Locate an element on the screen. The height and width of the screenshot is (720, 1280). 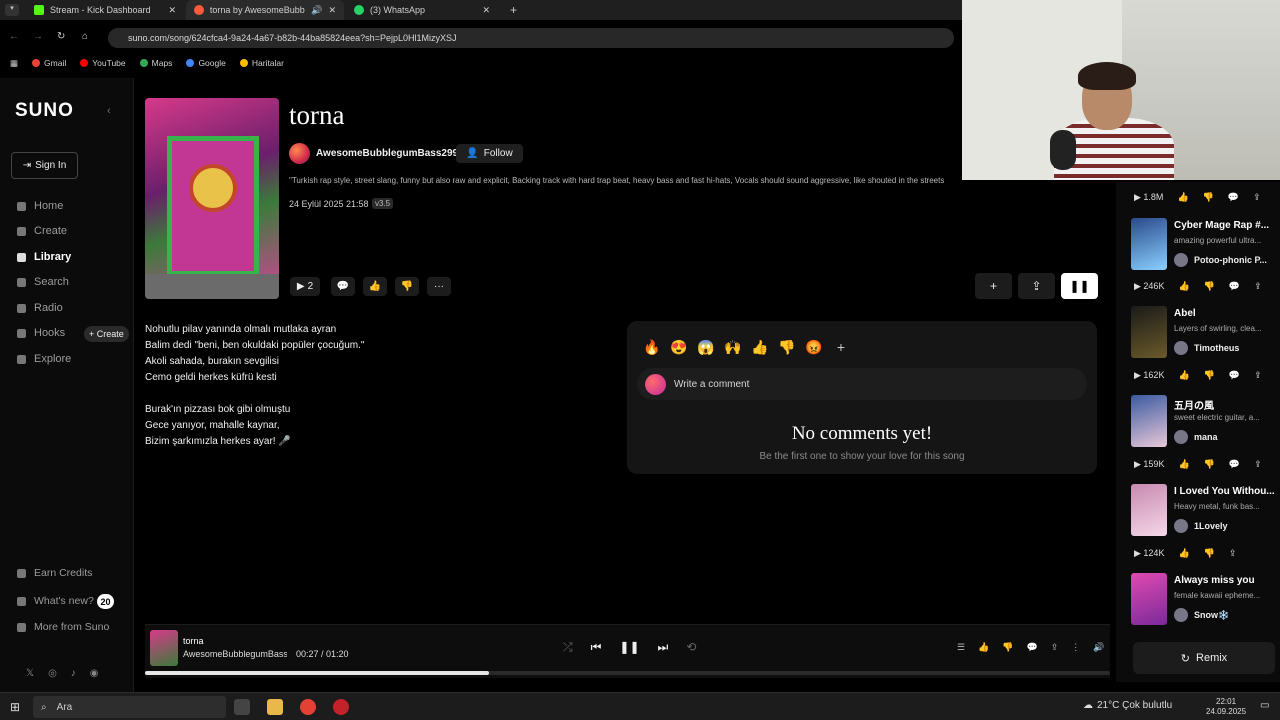
share-button: ⇪ is located at coordinates (1036, 286).